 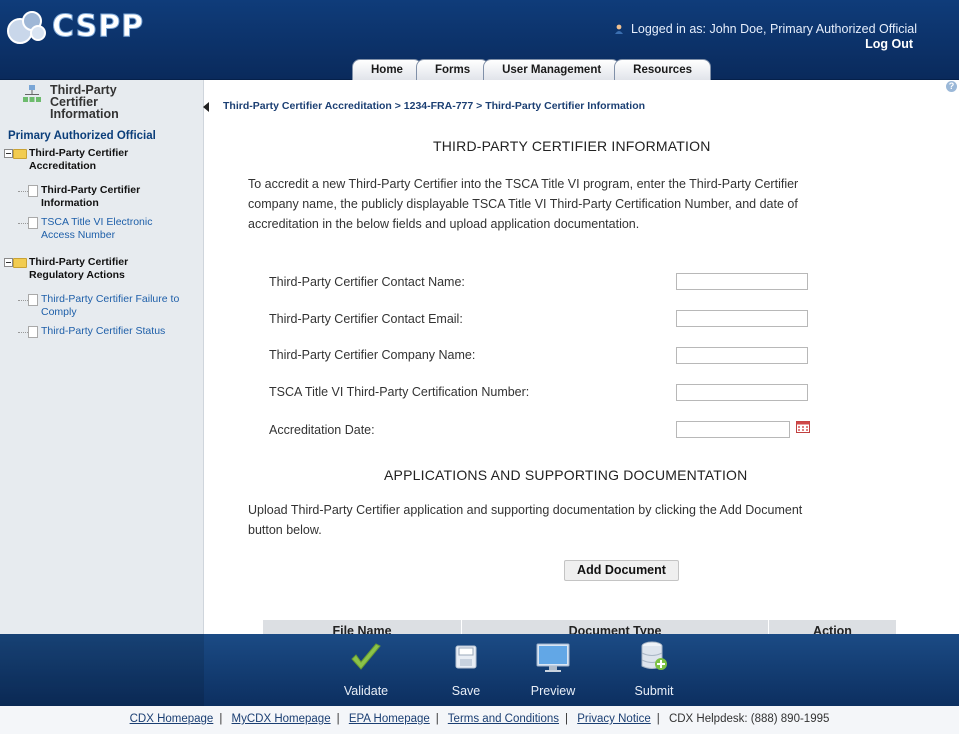 What do you see at coordinates (84, 103) in the screenshot?
I see `sidebar-title: Third-Party Certifier Information` at bounding box center [84, 103].